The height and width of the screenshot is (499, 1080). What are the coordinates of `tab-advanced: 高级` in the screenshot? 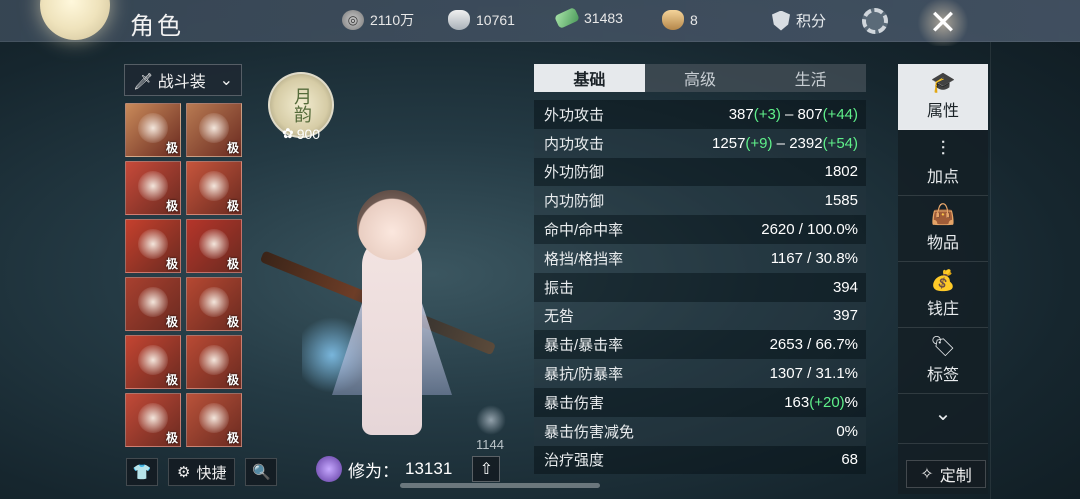 It's located at (700, 78).